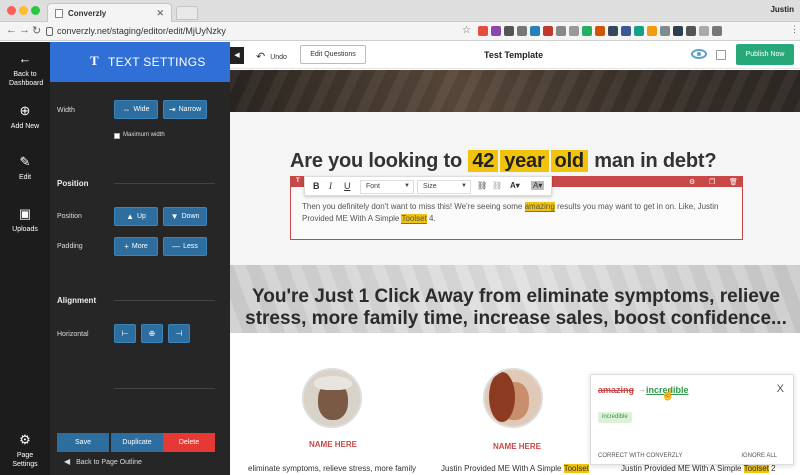 This screenshot has height=475, width=800. Describe the element at coordinates (482, 185) in the screenshot. I see `link-icon: ⛓` at that location.